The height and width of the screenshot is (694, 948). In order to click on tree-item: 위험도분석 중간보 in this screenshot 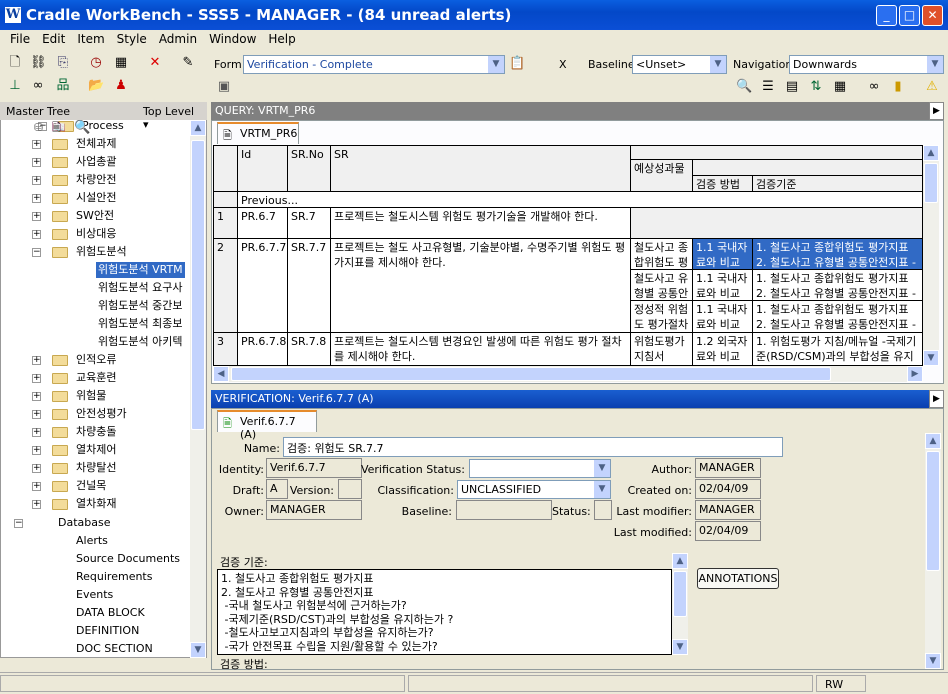, I will do `click(140, 306)`.